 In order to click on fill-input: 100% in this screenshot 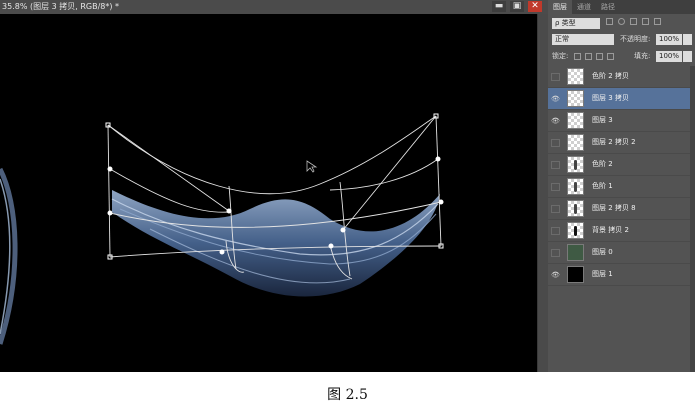, I will do `click(669, 56)`.